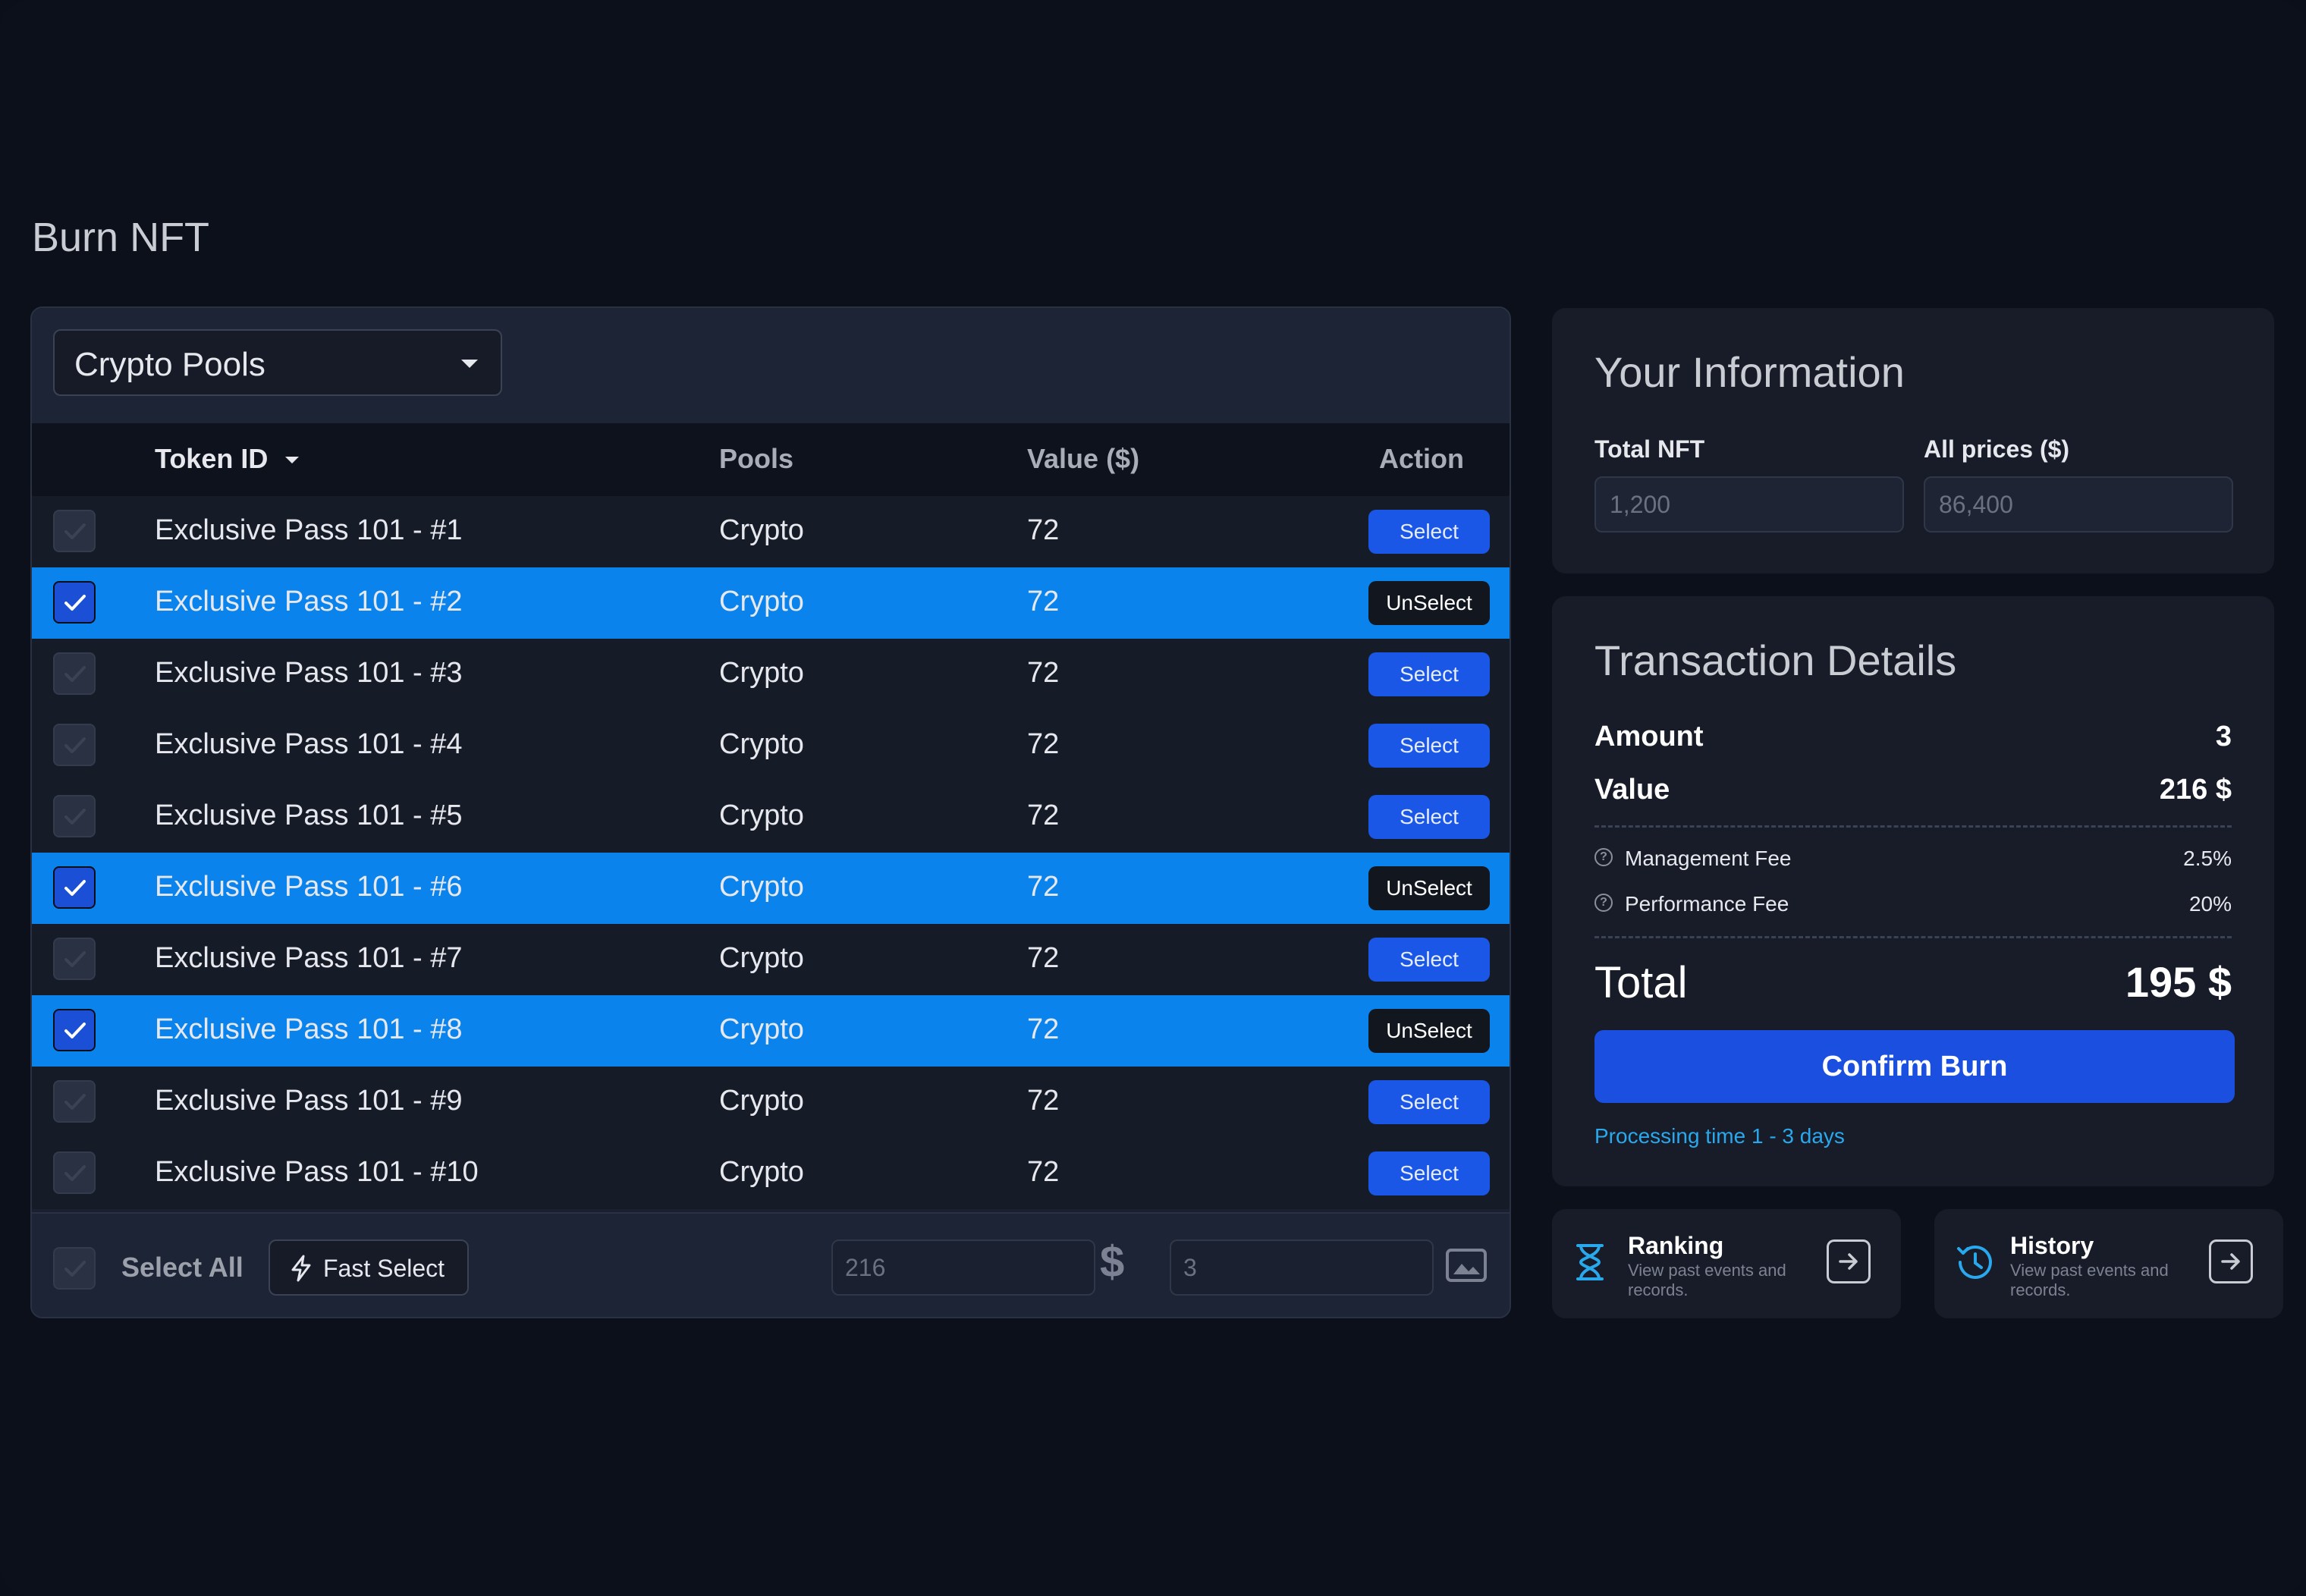 The height and width of the screenshot is (1596, 2306). I want to click on select-all-checkbox, so click(74, 1268).